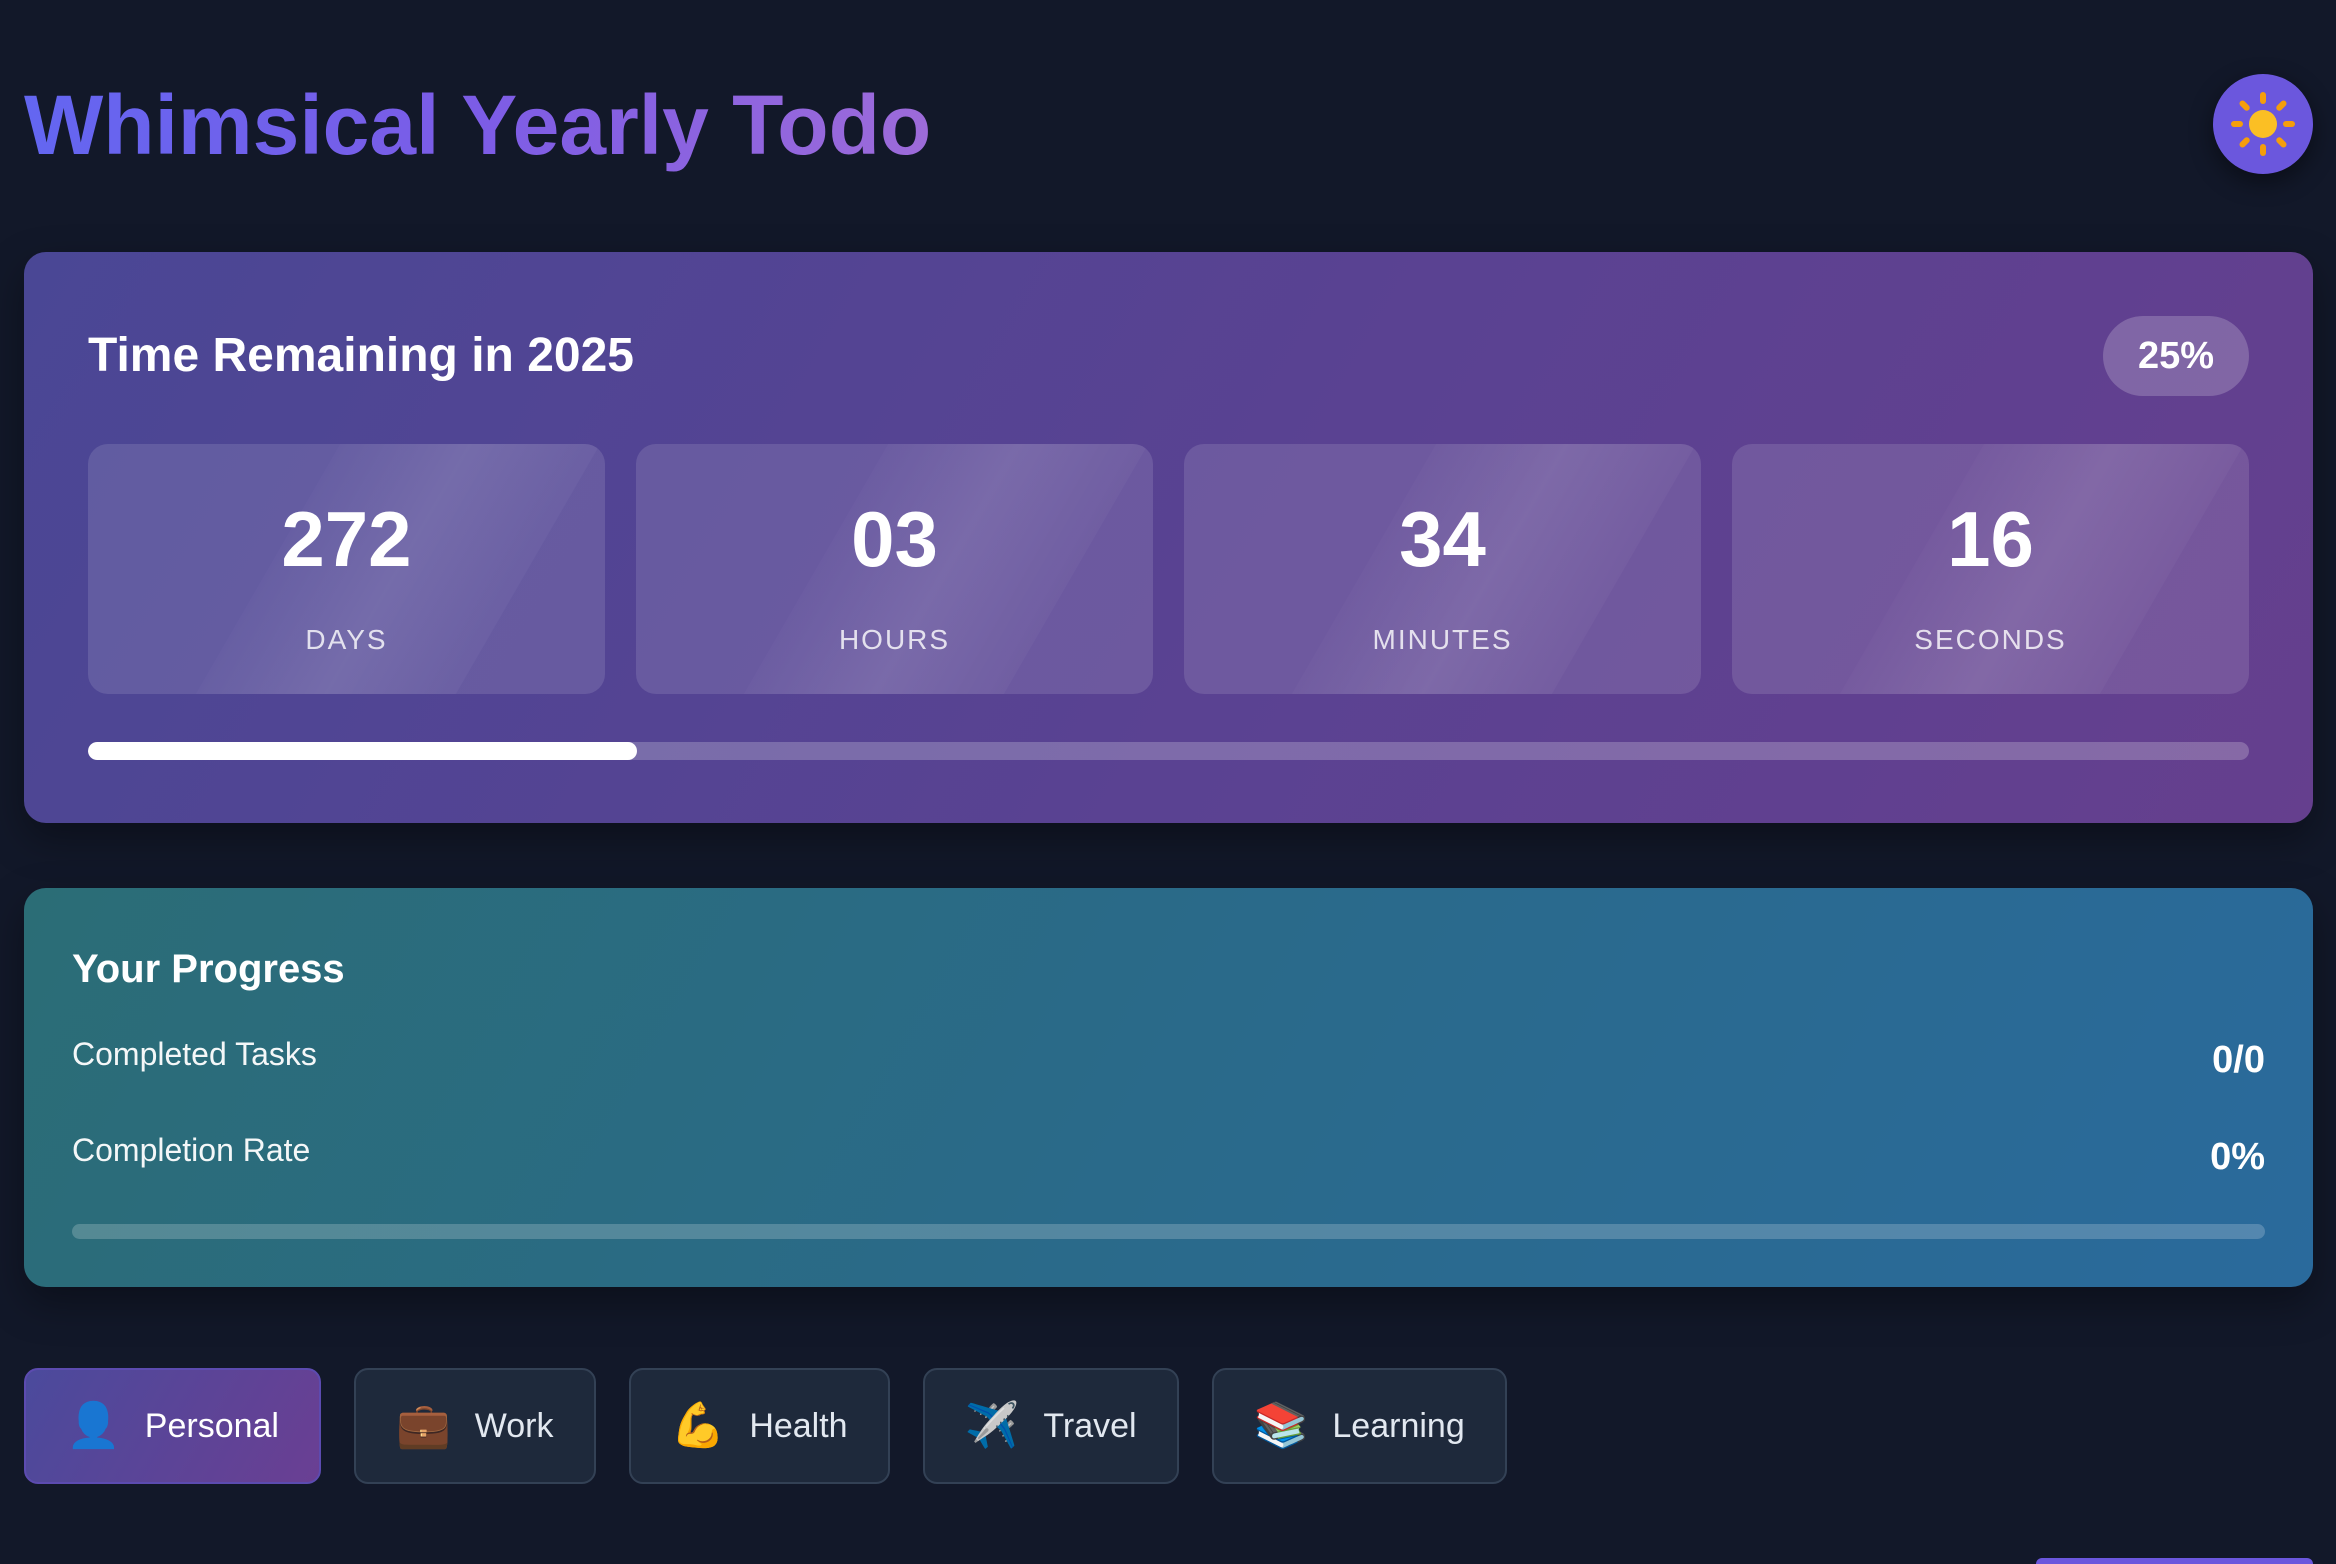 This screenshot has width=2336, height=1564. What do you see at coordinates (1990, 639) in the screenshot?
I see `seconds-label: SECONDS` at bounding box center [1990, 639].